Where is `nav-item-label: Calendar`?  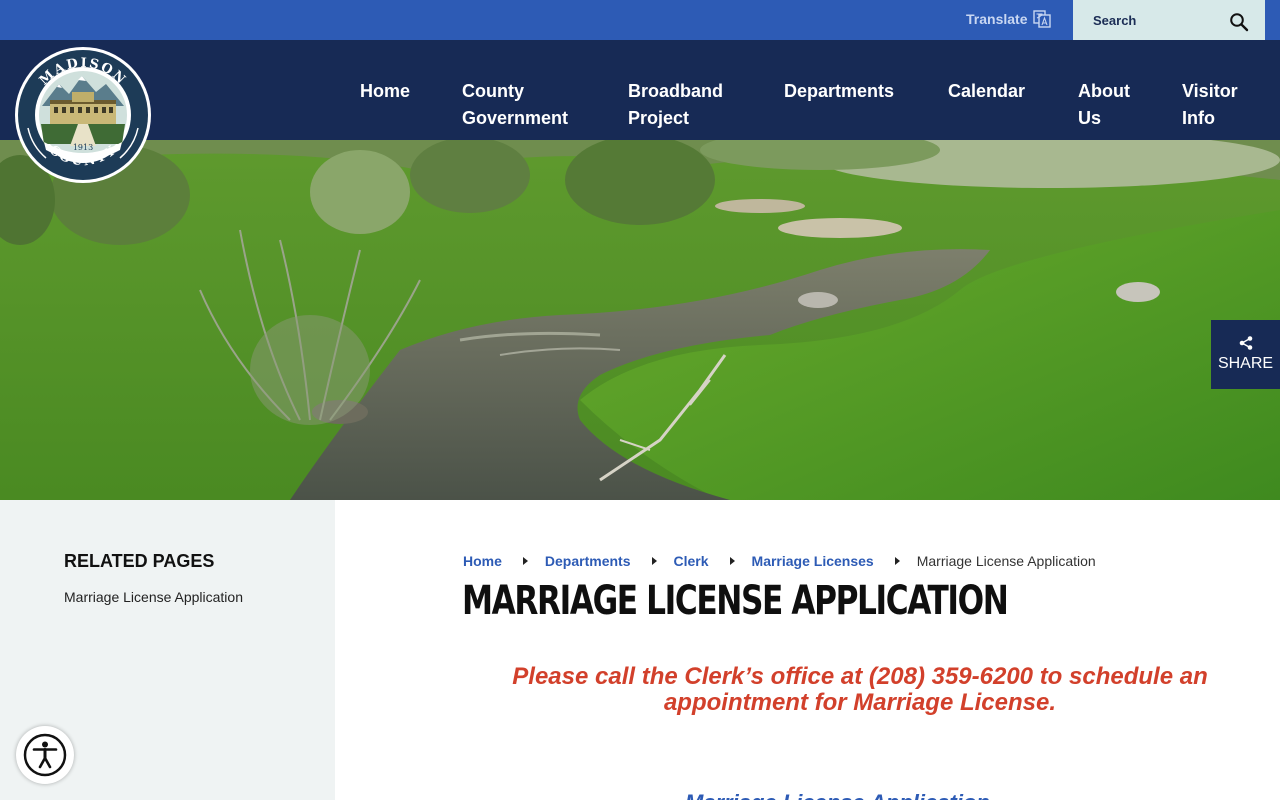 nav-item-label: Calendar is located at coordinates (987, 91).